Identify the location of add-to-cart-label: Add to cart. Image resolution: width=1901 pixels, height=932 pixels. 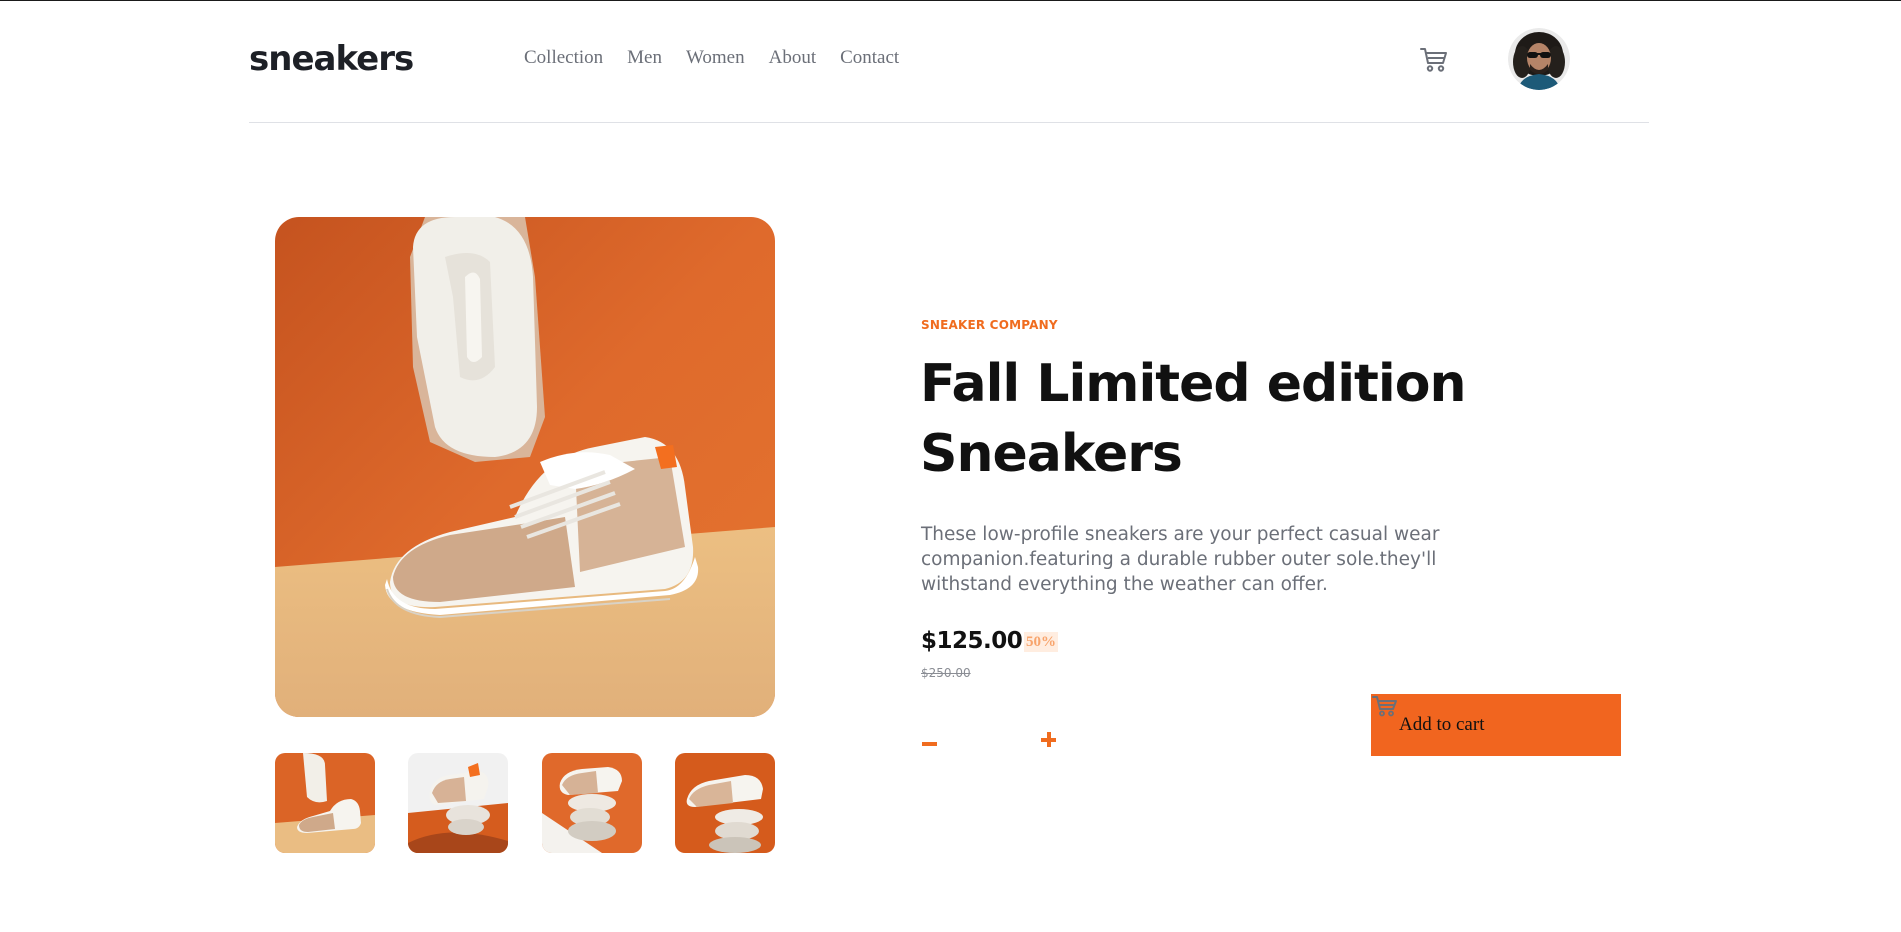
(1442, 724).